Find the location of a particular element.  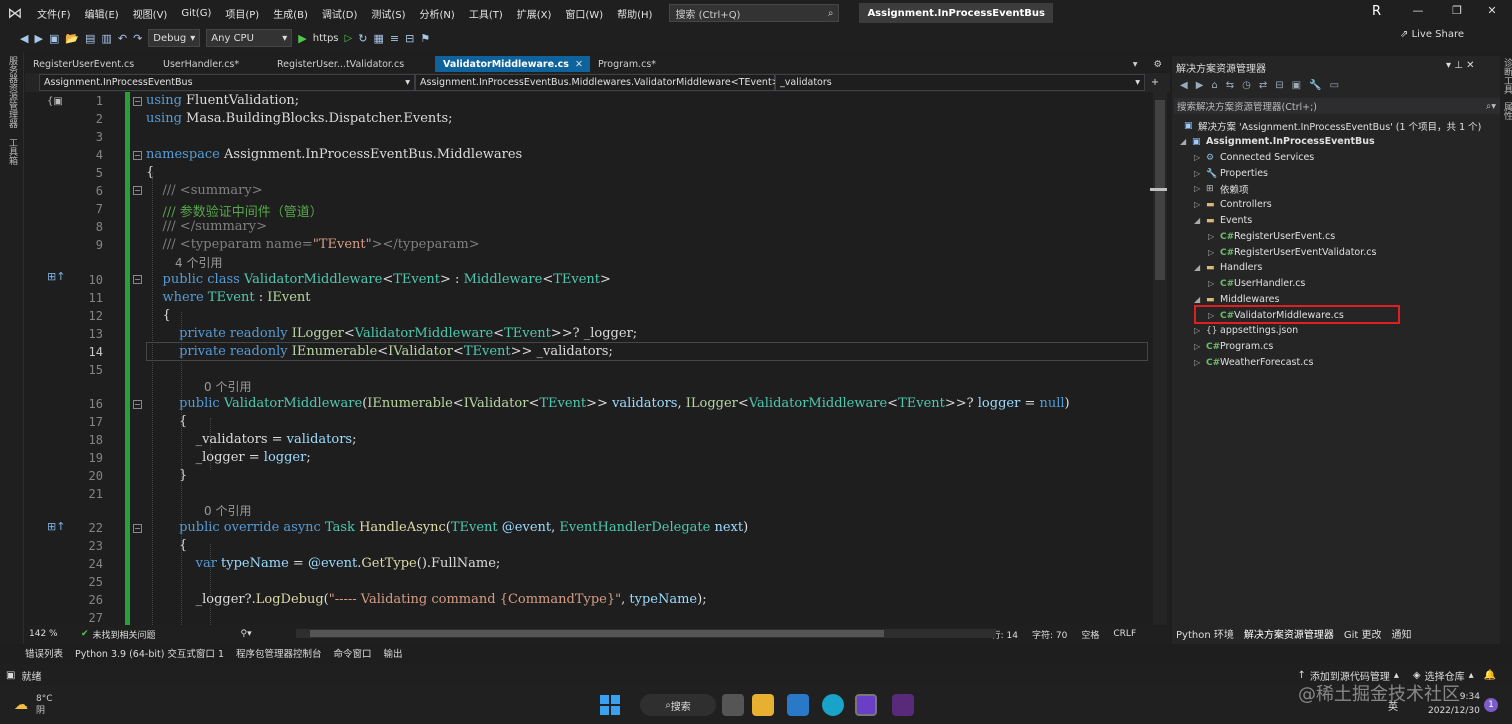

properties-icon: 🔧 is located at coordinates (1315, 85).